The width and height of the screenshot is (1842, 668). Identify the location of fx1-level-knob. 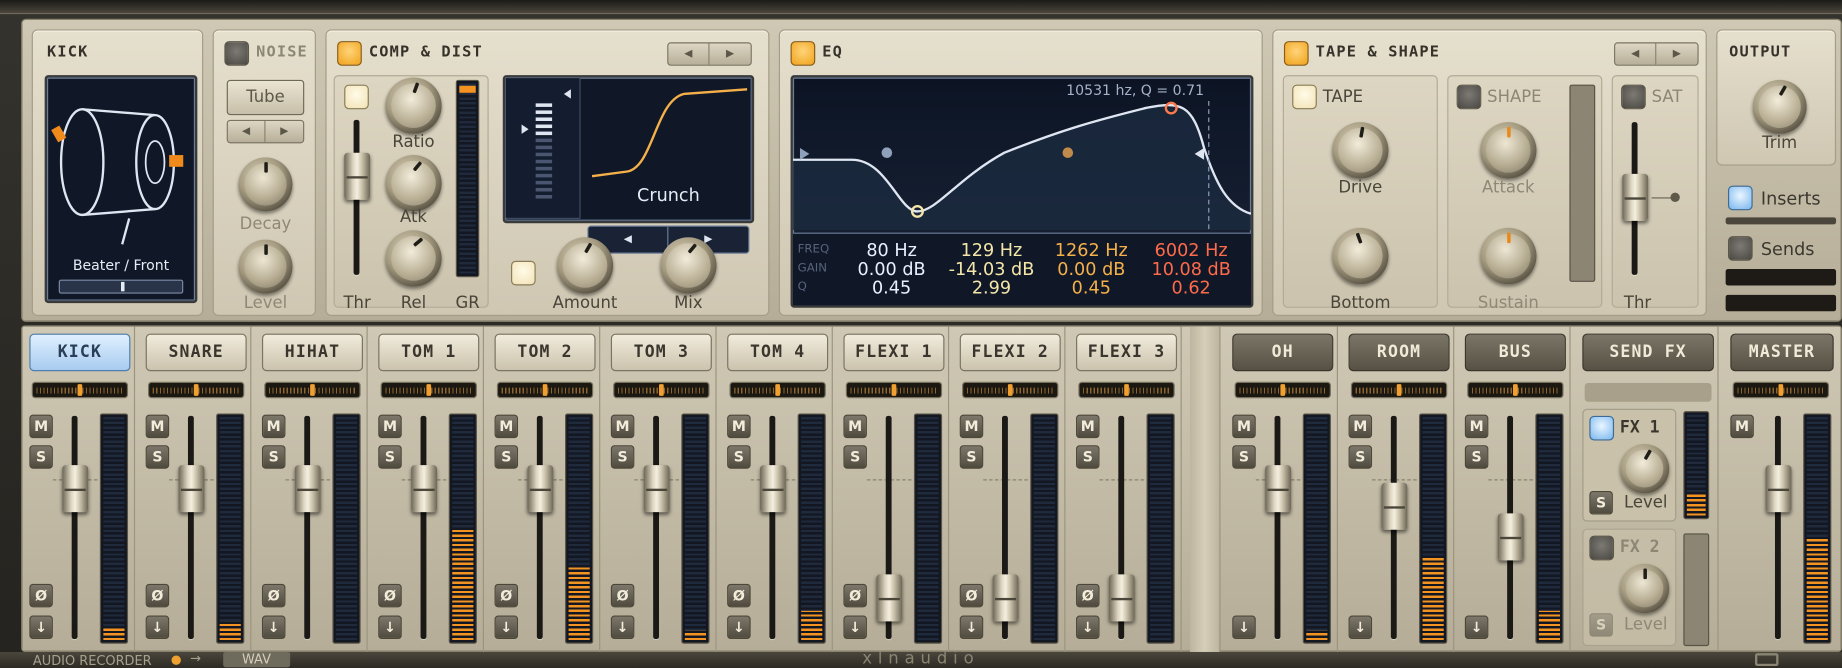
(1644, 469).